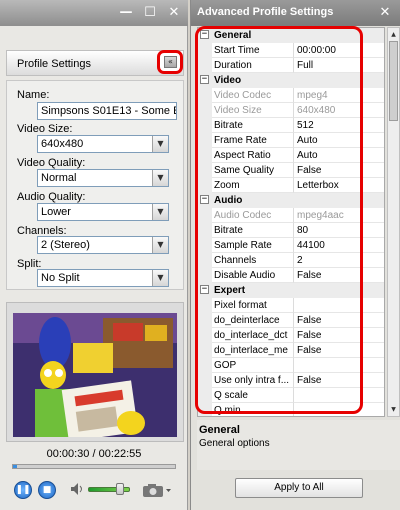 Image resolution: width=400 pixels, height=510 pixels. I want to click on property-row-intra-frames: Use only intra f... False, so click(291, 380).